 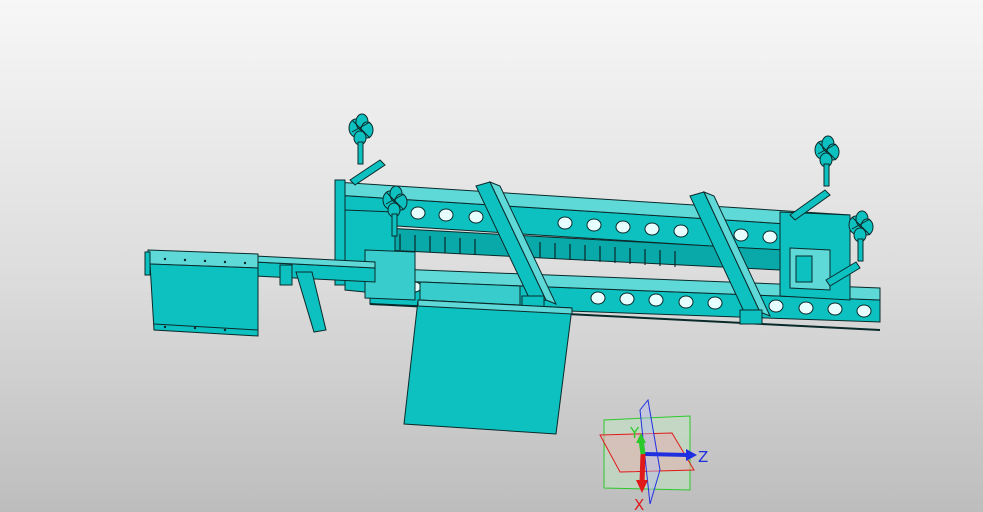 What do you see at coordinates (642, 468) in the screenshot?
I see `x-axis-arrow` at bounding box center [642, 468].